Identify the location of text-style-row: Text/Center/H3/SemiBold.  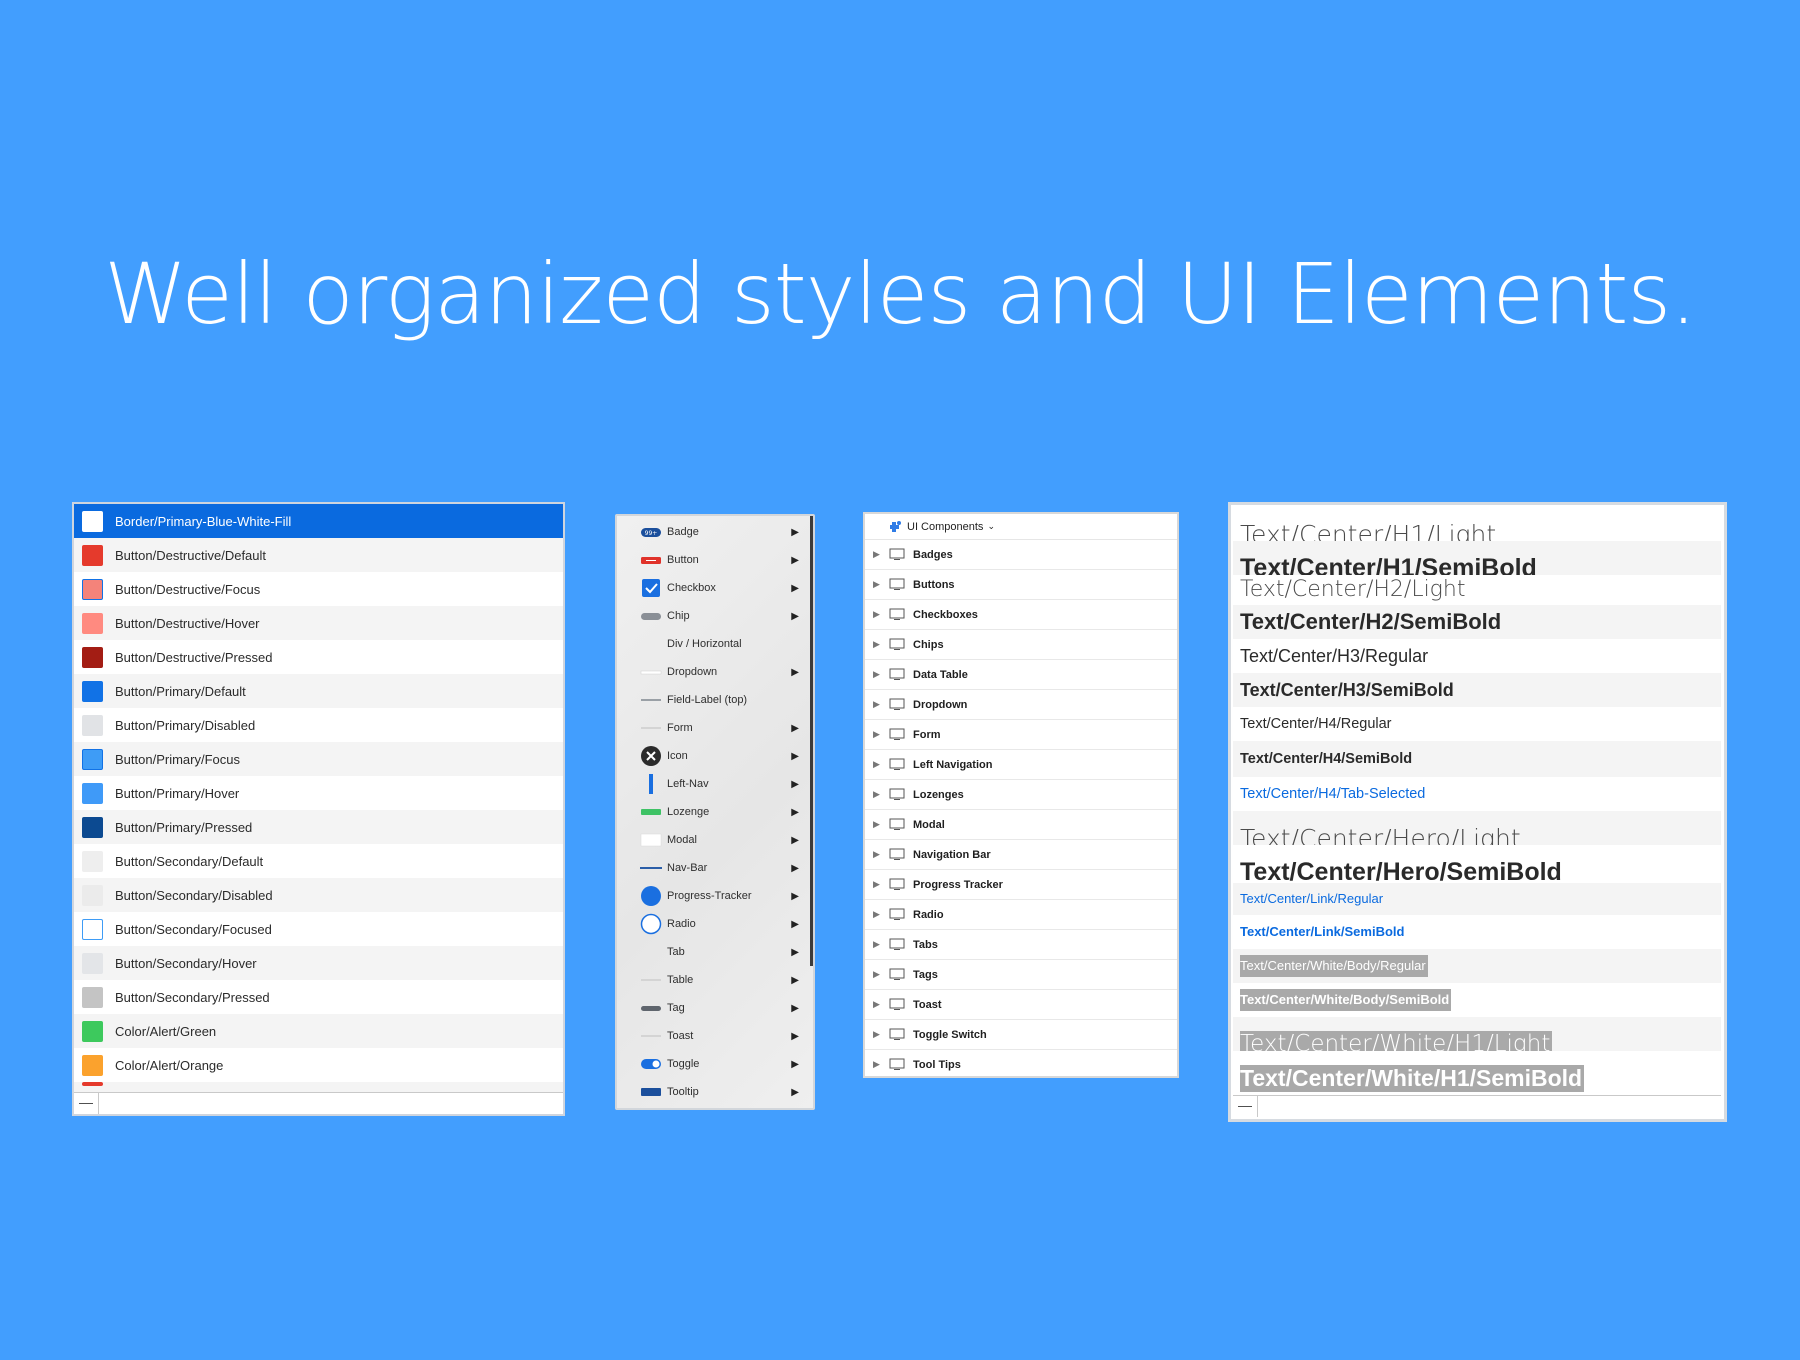
(1477, 690).